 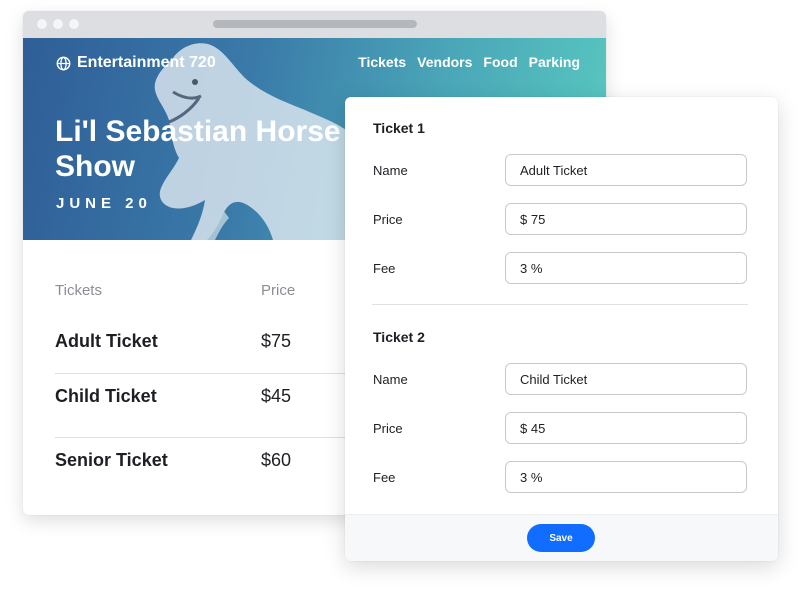 I want to click on site-brand: Entertainment 720, so click(x=136, y=63).